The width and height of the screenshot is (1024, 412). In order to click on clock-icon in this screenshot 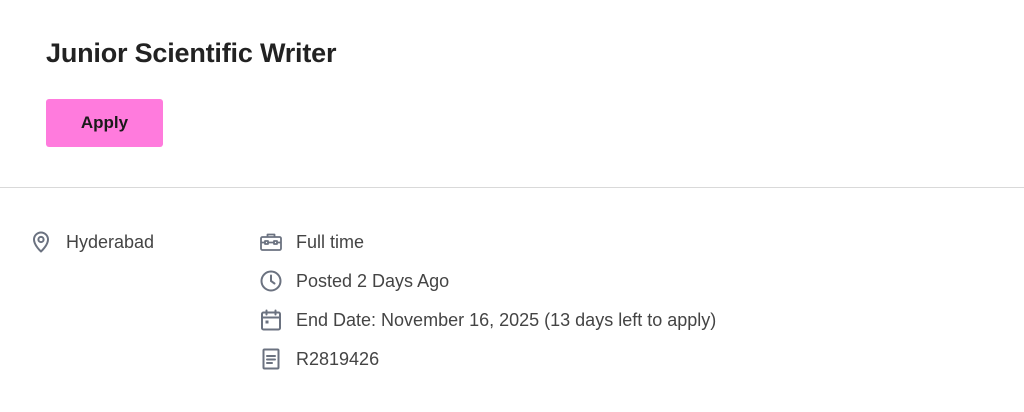, I will do `click(271, 281)`.